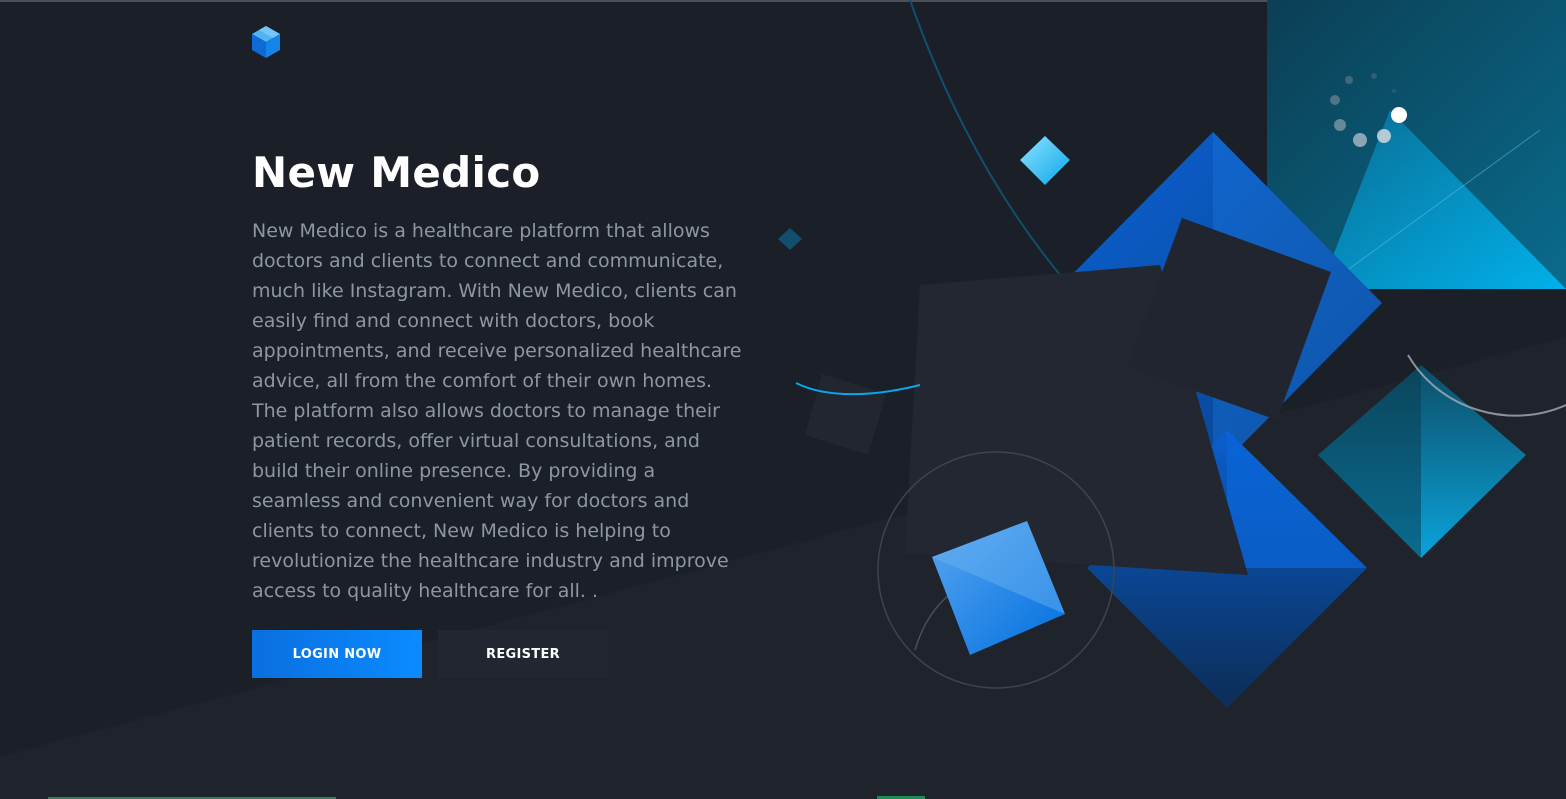  I want to click on hexagon-cube-logo-icon, so click(266, 42).